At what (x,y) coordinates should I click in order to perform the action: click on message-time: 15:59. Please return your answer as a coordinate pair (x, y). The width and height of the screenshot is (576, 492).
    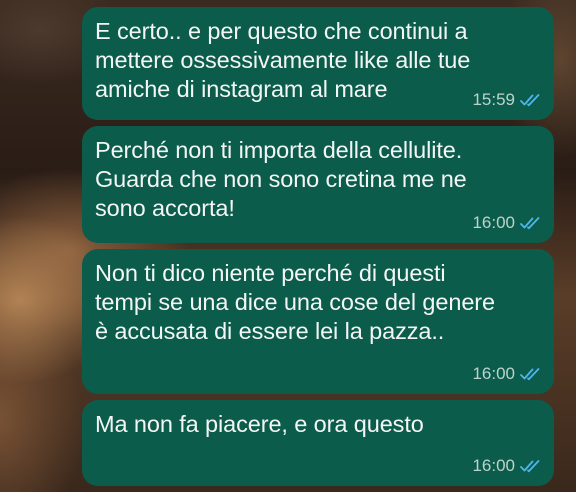
    Looking at the image, I should click on (493, 99).